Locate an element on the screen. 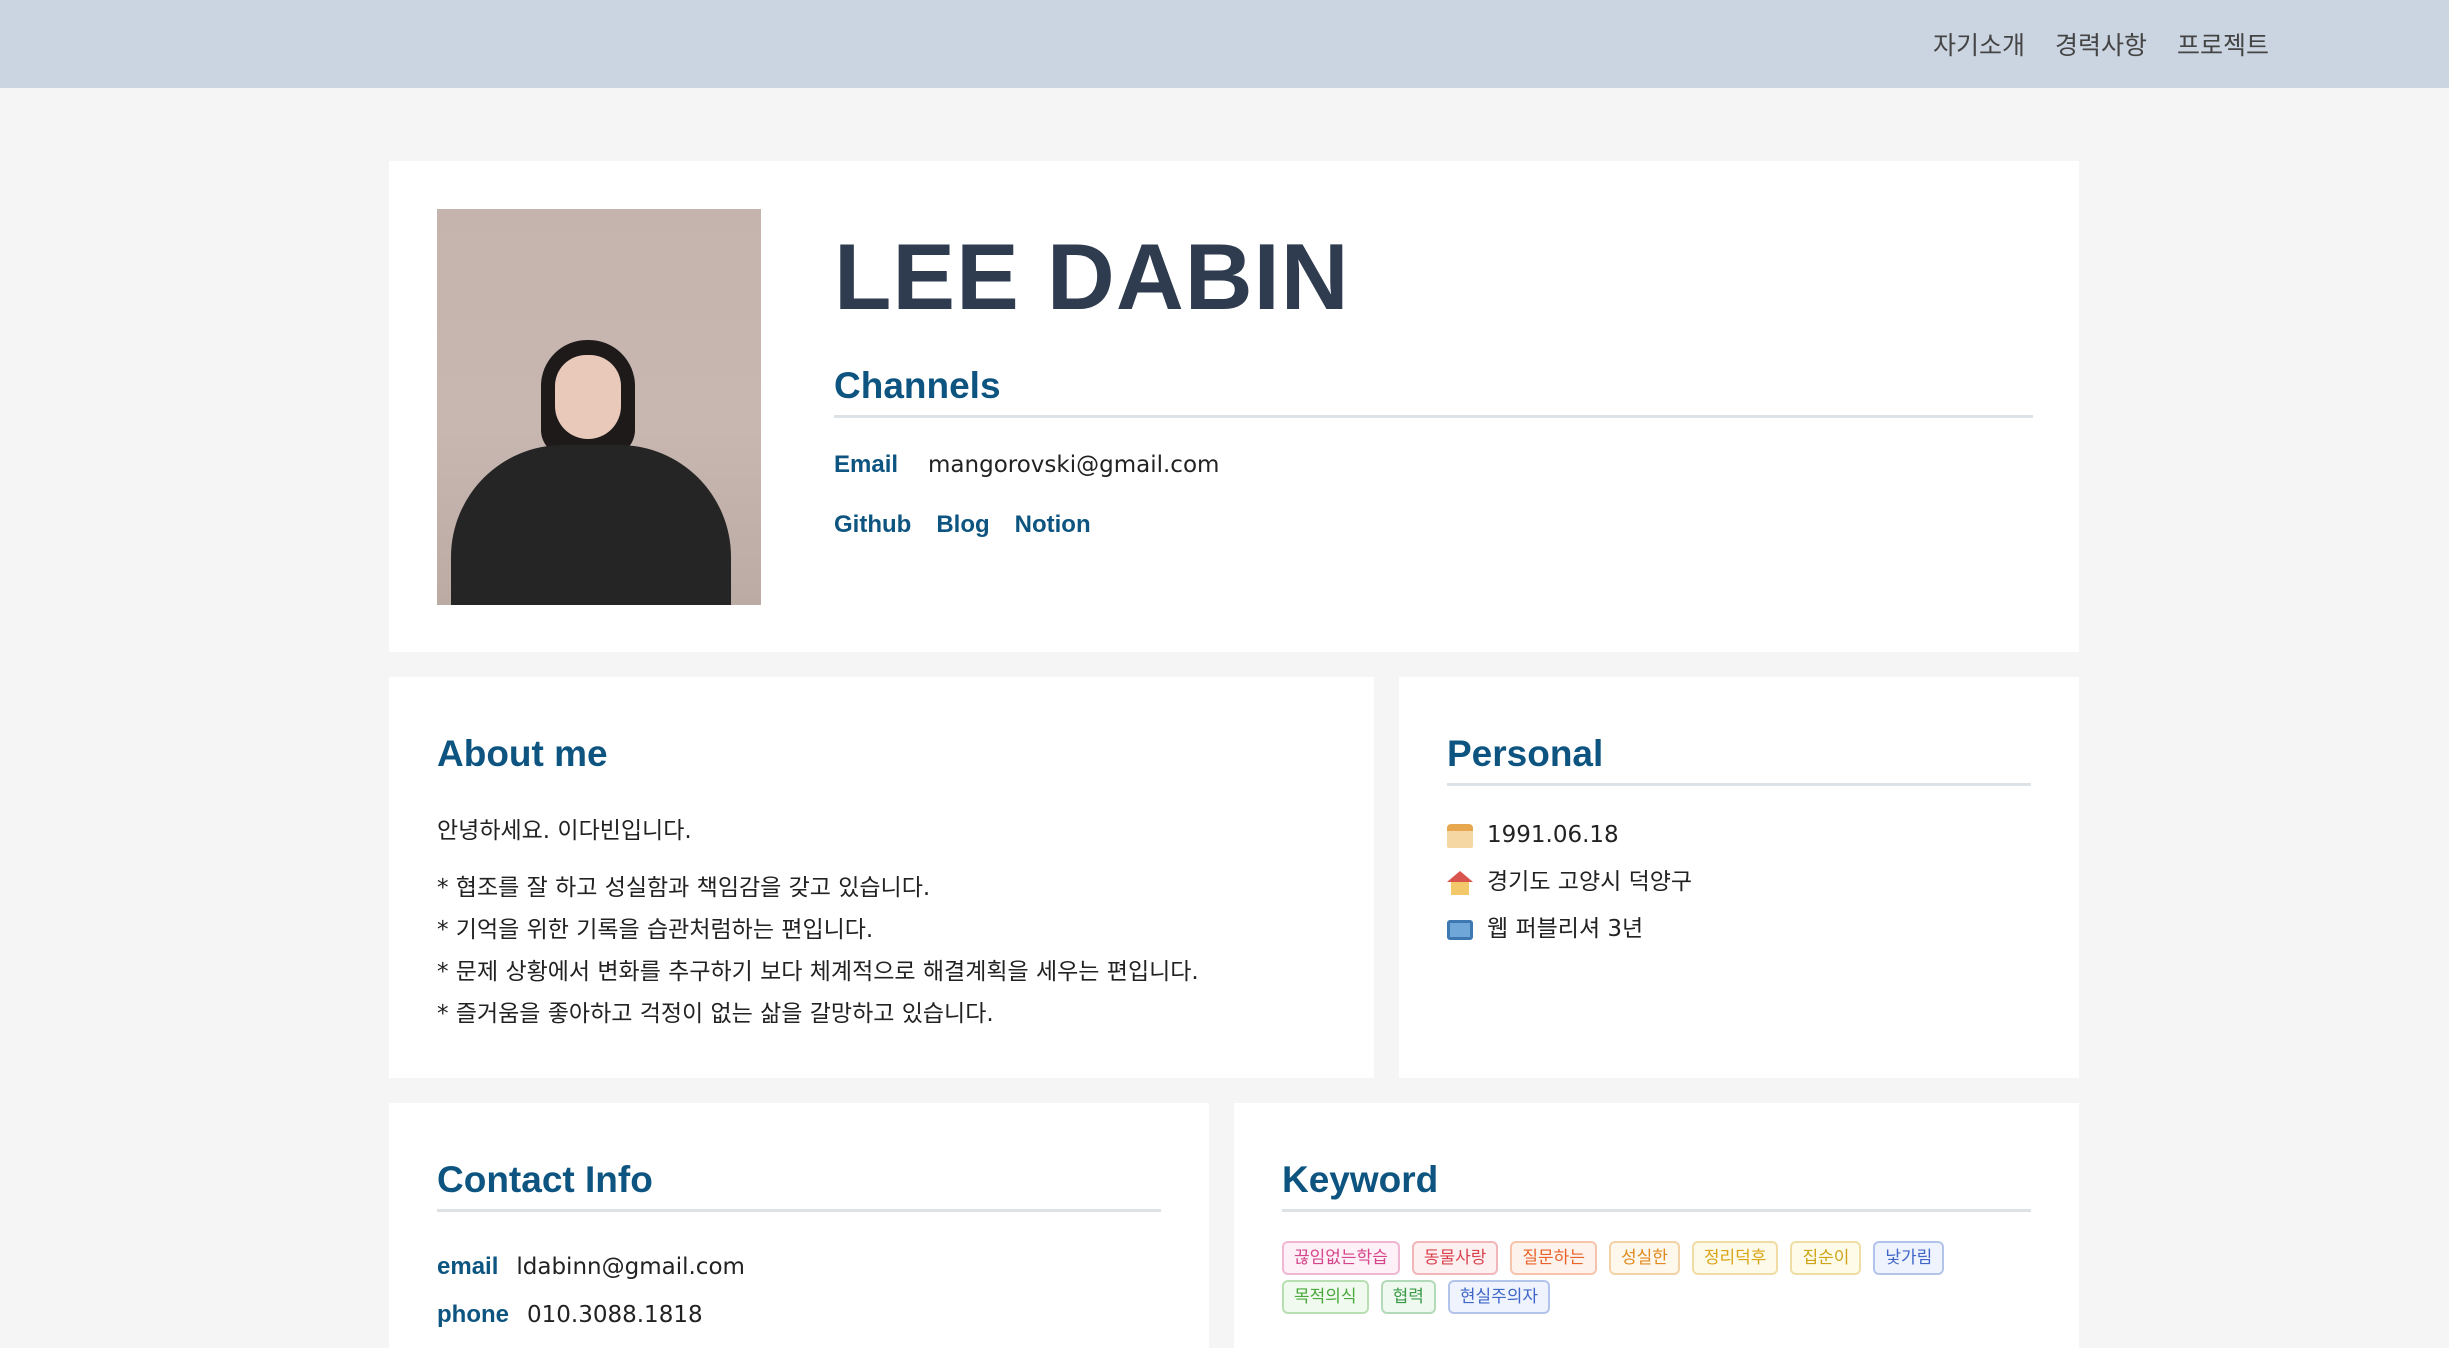  laptop-icon is located at coordinates (1460, 929).